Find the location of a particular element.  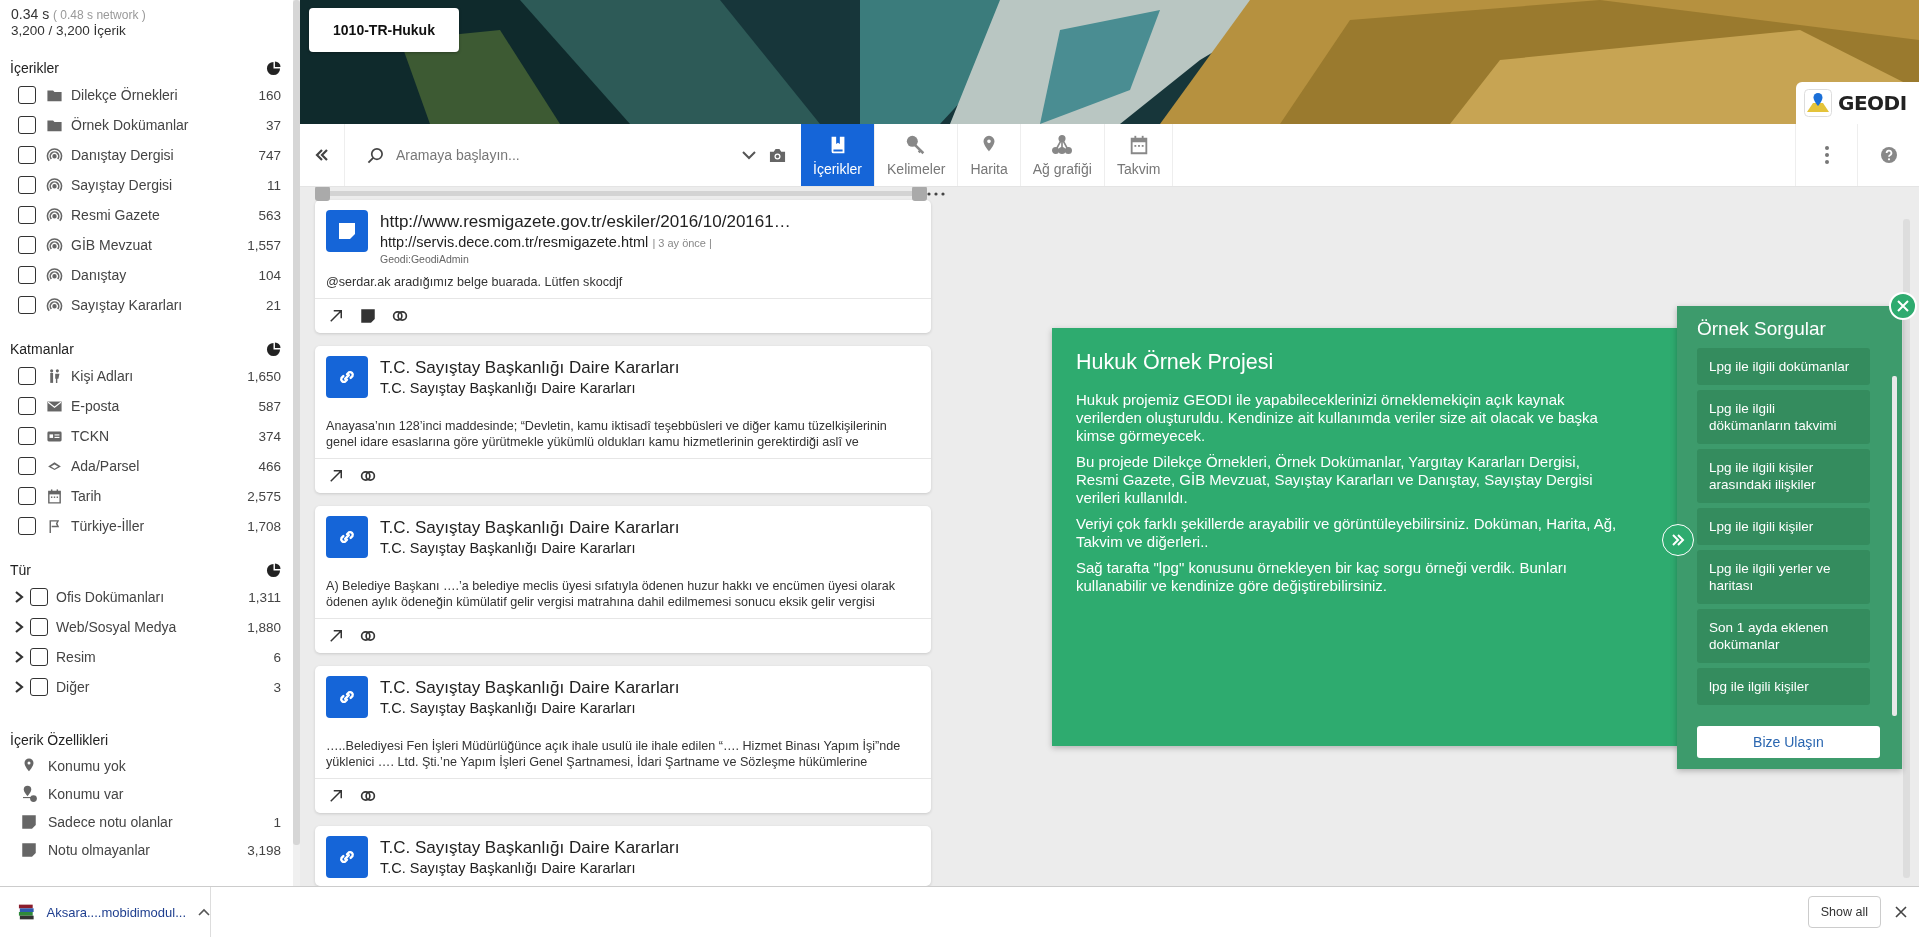

result-author: Geodi:GeodiAdmin is located at coordinates (425, 259).